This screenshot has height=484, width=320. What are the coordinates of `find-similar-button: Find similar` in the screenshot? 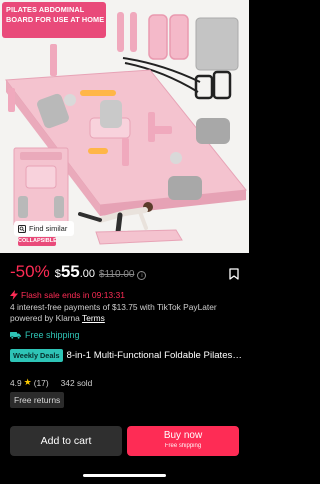 It's located at (44, 228).